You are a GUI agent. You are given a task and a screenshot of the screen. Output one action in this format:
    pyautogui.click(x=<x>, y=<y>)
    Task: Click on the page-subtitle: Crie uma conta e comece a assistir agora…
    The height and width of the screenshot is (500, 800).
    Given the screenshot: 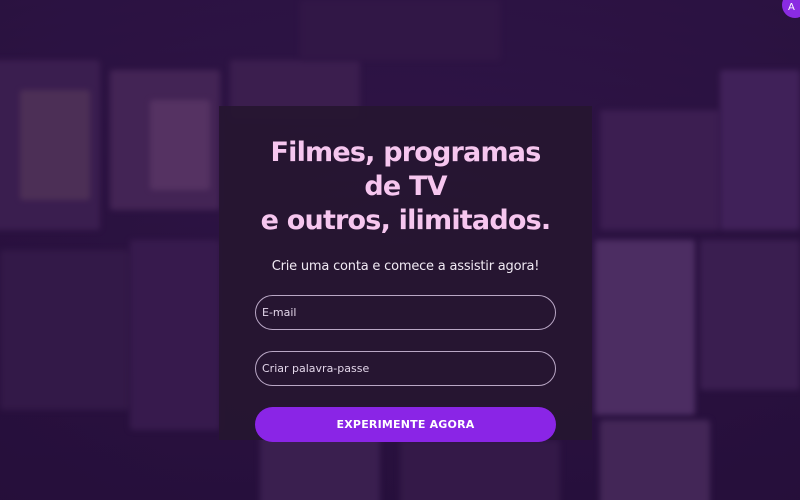 What is the action you would take?
    pyautogui.click(x=405, y=266)
    